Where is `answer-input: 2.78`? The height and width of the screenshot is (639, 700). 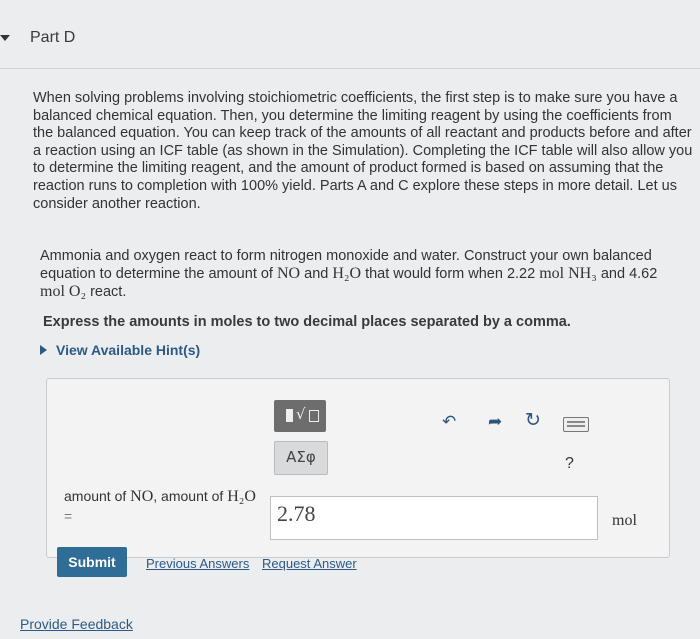
answer-input: 2.78 is located at coordinates (434, 518).